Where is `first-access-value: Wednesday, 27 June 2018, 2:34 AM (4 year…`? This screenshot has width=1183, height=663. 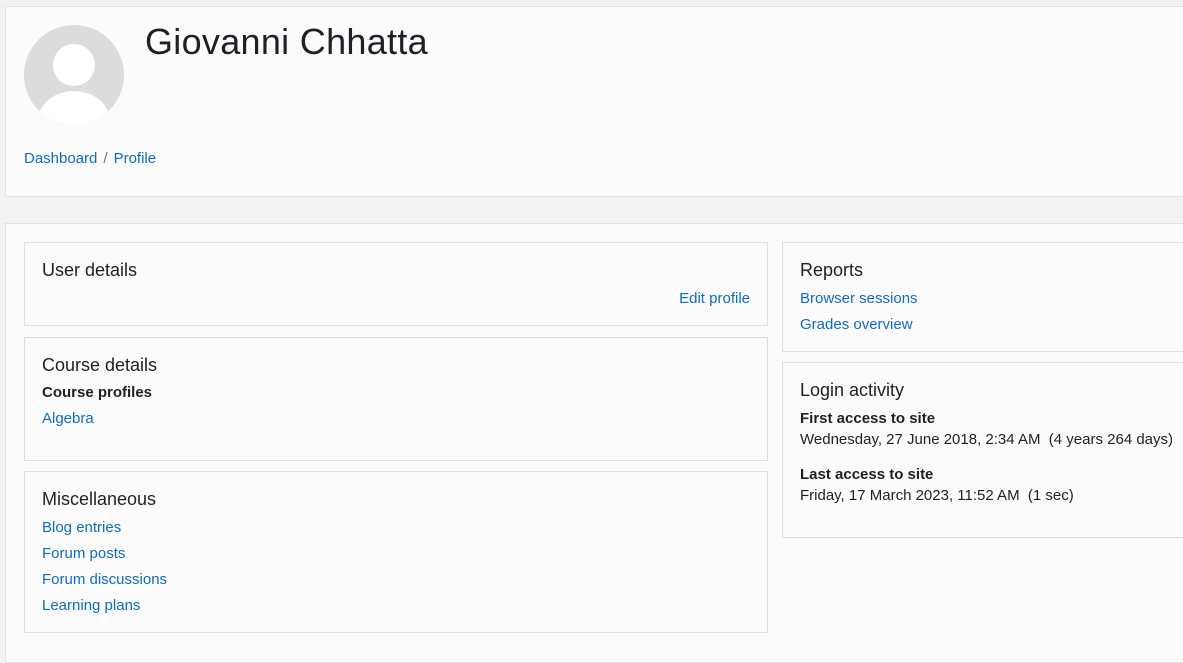
first-access-value: Wednesday, 27 June 2018, 2:34 AM (4 year… is located at coordinates (987, 439).